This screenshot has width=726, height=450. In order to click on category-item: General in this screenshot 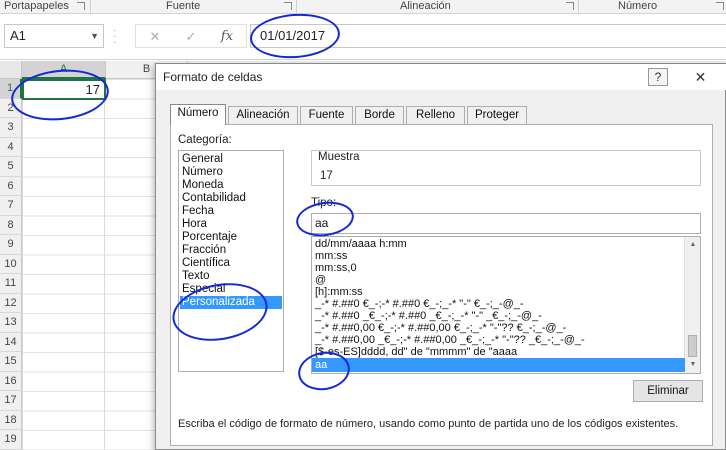, I will do `click(232, 159)`.